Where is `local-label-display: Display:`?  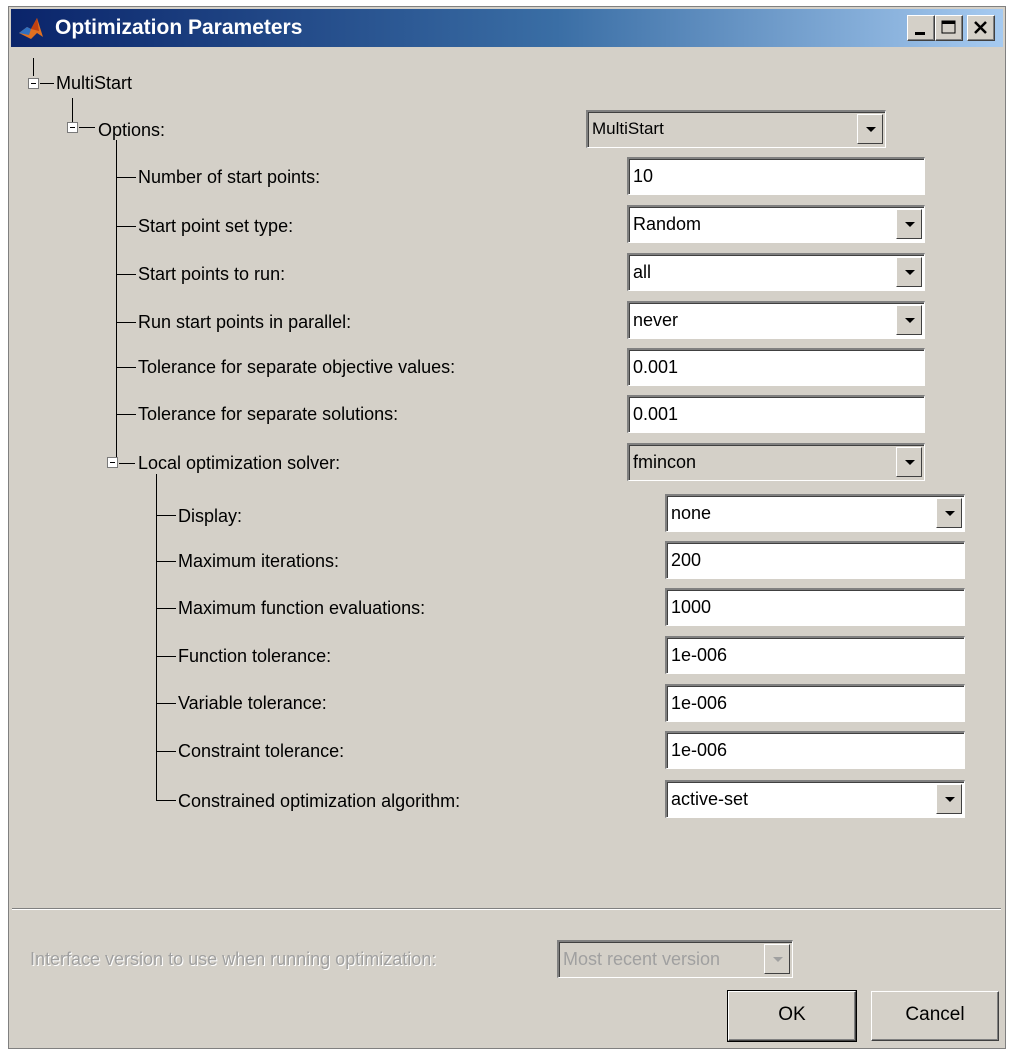 local-label-display: Display: is located at coordinates (210, 516).